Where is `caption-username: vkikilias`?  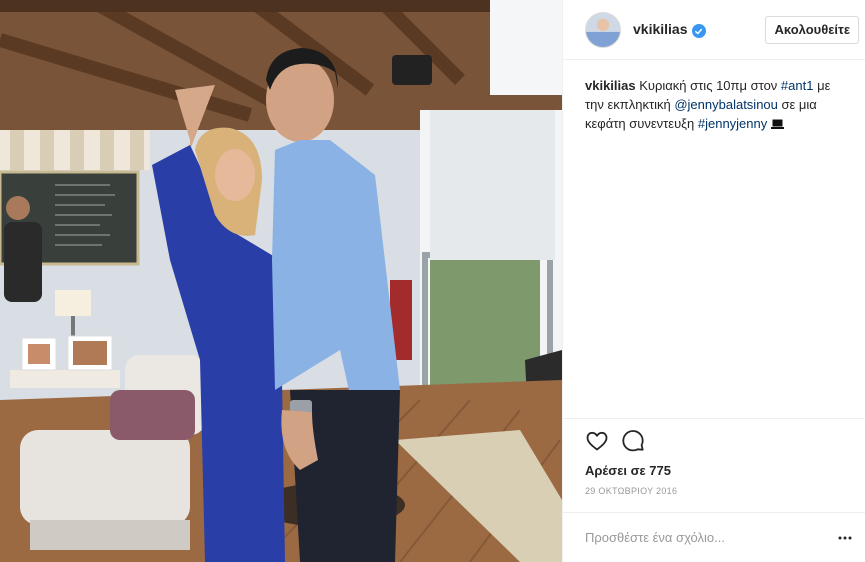 caption-username: vkikilias is located at coordinates (610, 85).